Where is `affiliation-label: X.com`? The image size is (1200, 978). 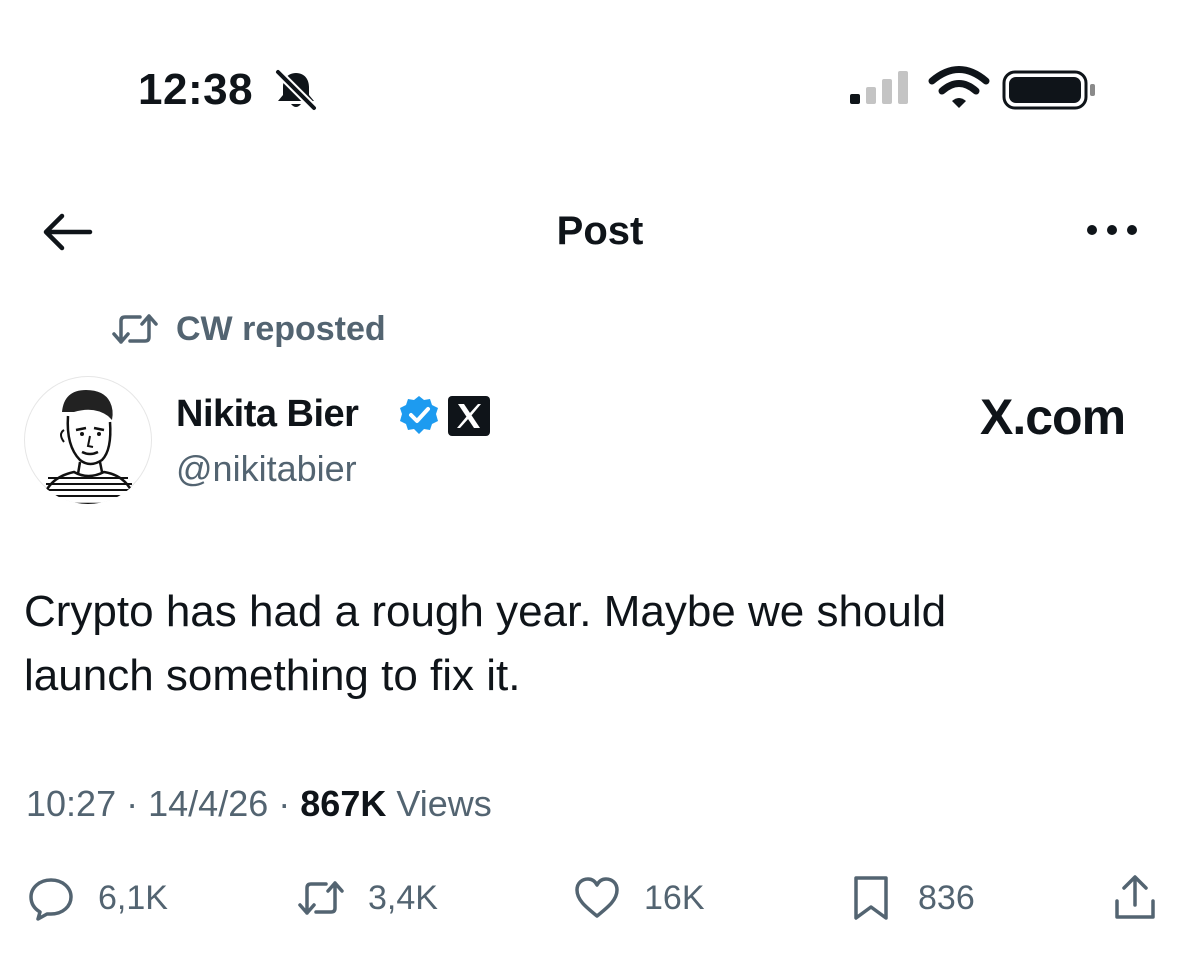
affiliation-label: X.com is located at coordinates (1053, 417).